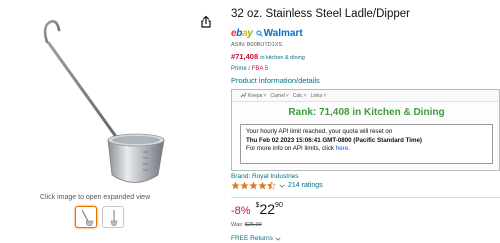 The image size is (500, 243). I want to click on product-info-link: Product information/details, so click(275, 80).